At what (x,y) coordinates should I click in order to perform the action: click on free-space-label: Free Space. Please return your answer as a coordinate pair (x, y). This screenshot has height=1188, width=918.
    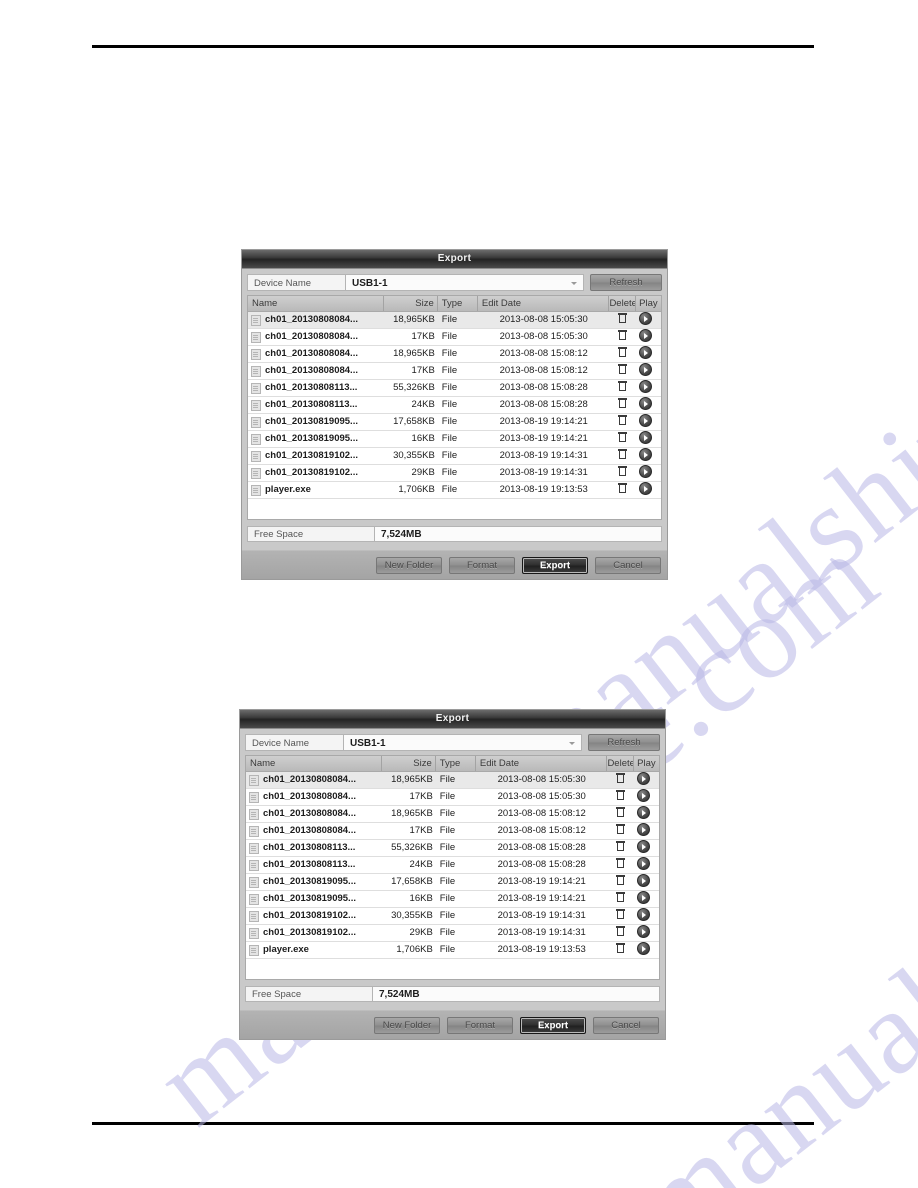
    Looking at the image, I should click on (310, 533).